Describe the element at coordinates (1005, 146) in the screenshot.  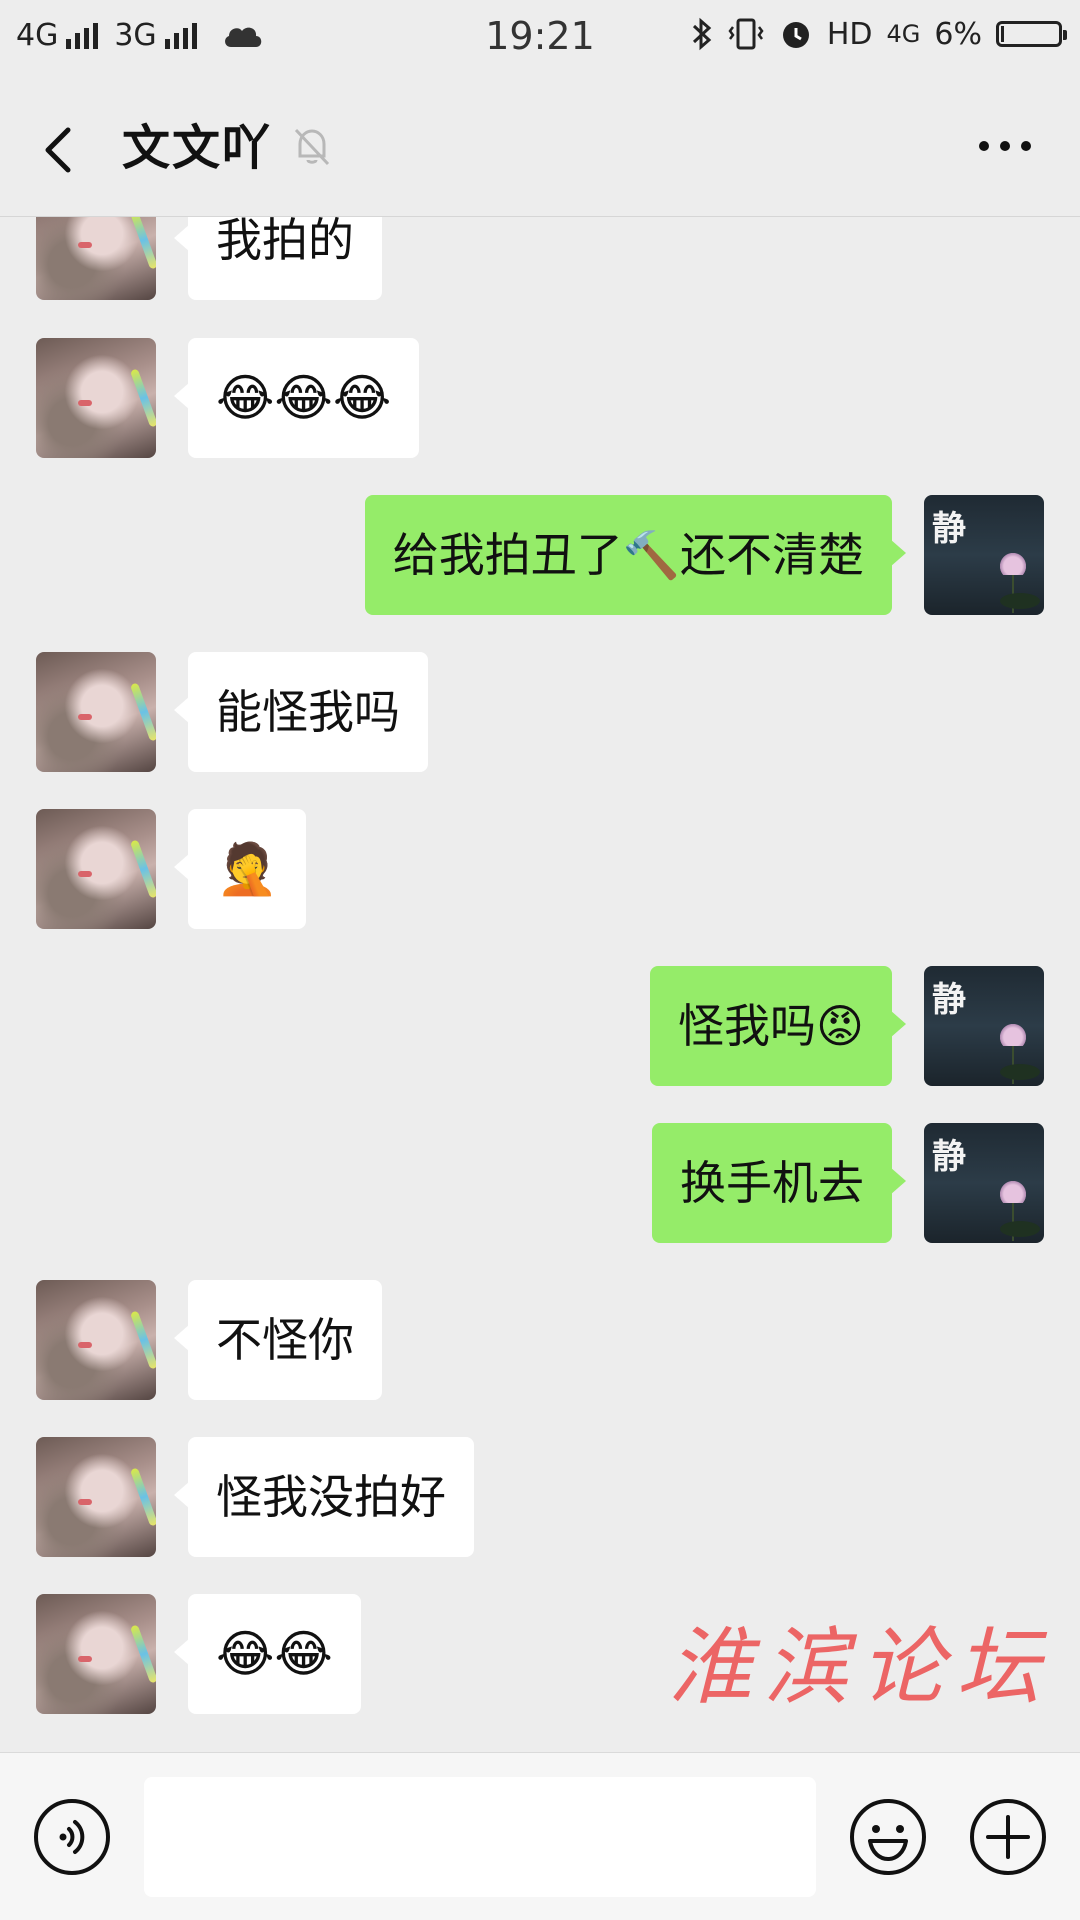
I see `more-options-button` at that location.